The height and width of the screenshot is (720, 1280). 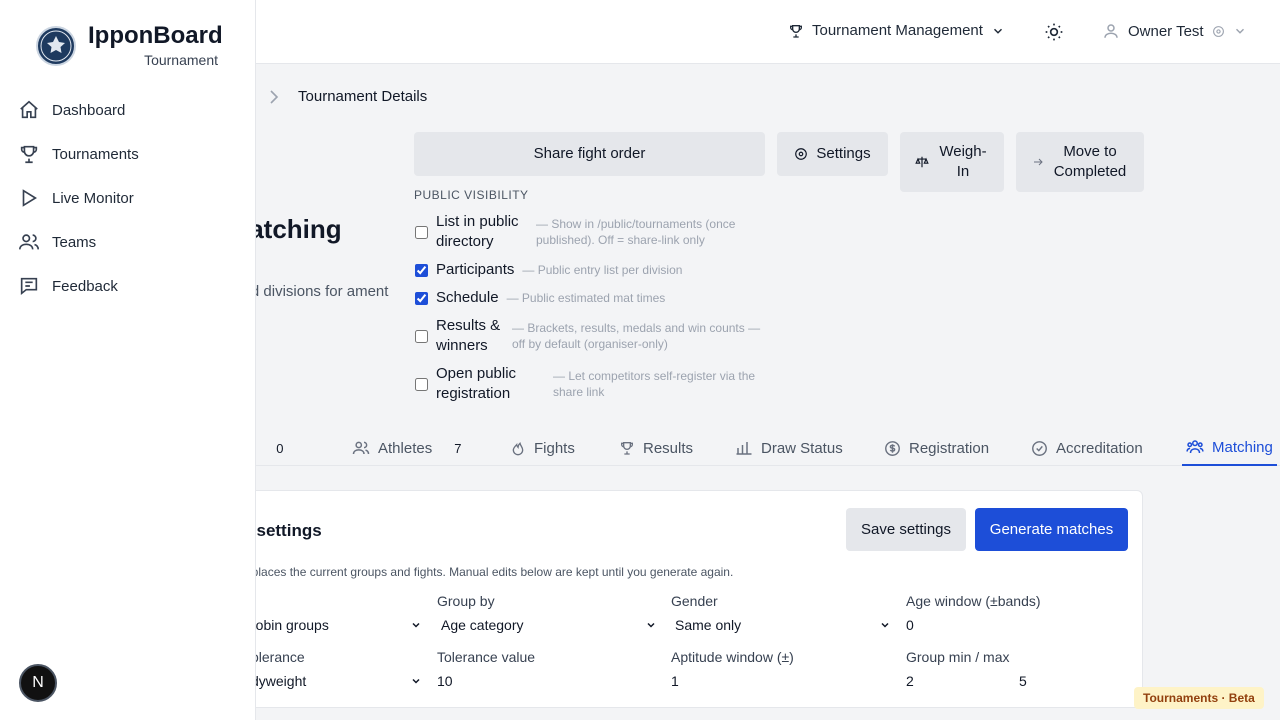 What do you see at coordinates (475, 269) in the screenshot?
I see `visibility-label: Participants` at bounding box center [475, 269].